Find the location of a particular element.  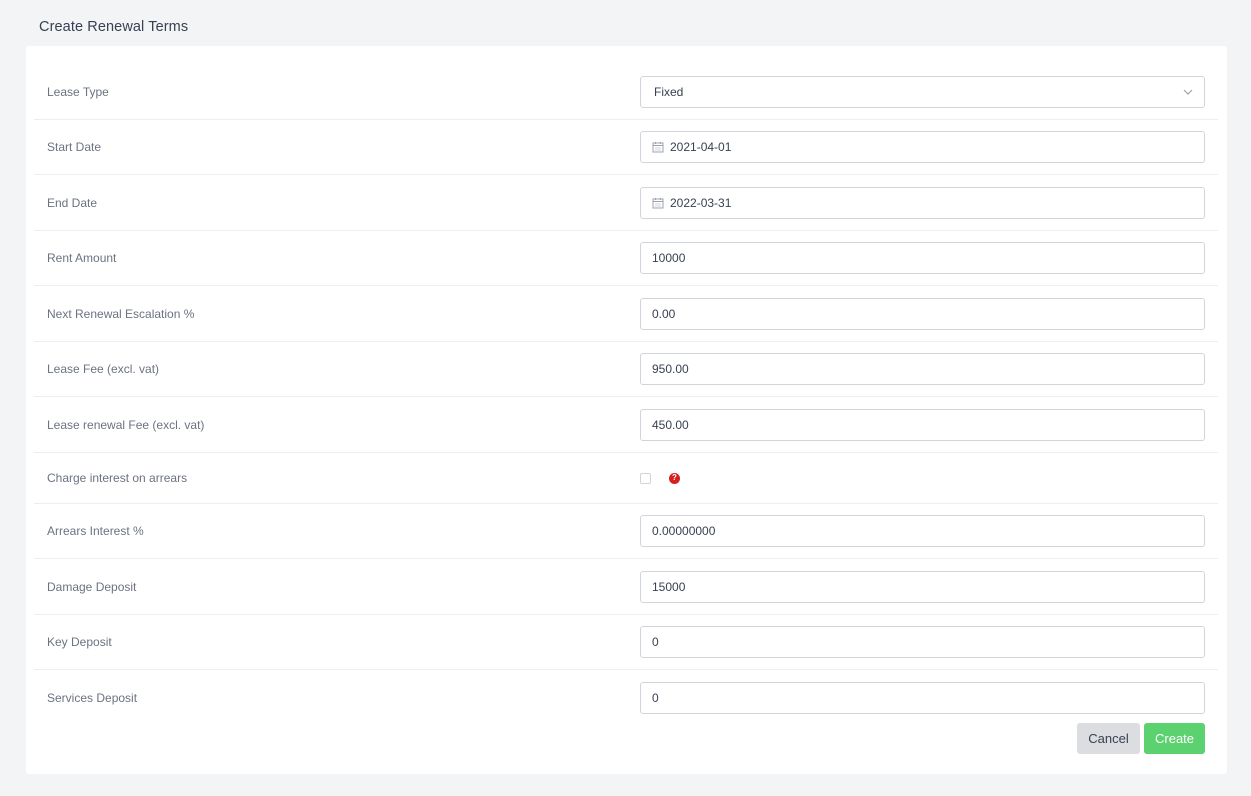

damage-deposit-input: 15000 is located at coordinates (922, 586).